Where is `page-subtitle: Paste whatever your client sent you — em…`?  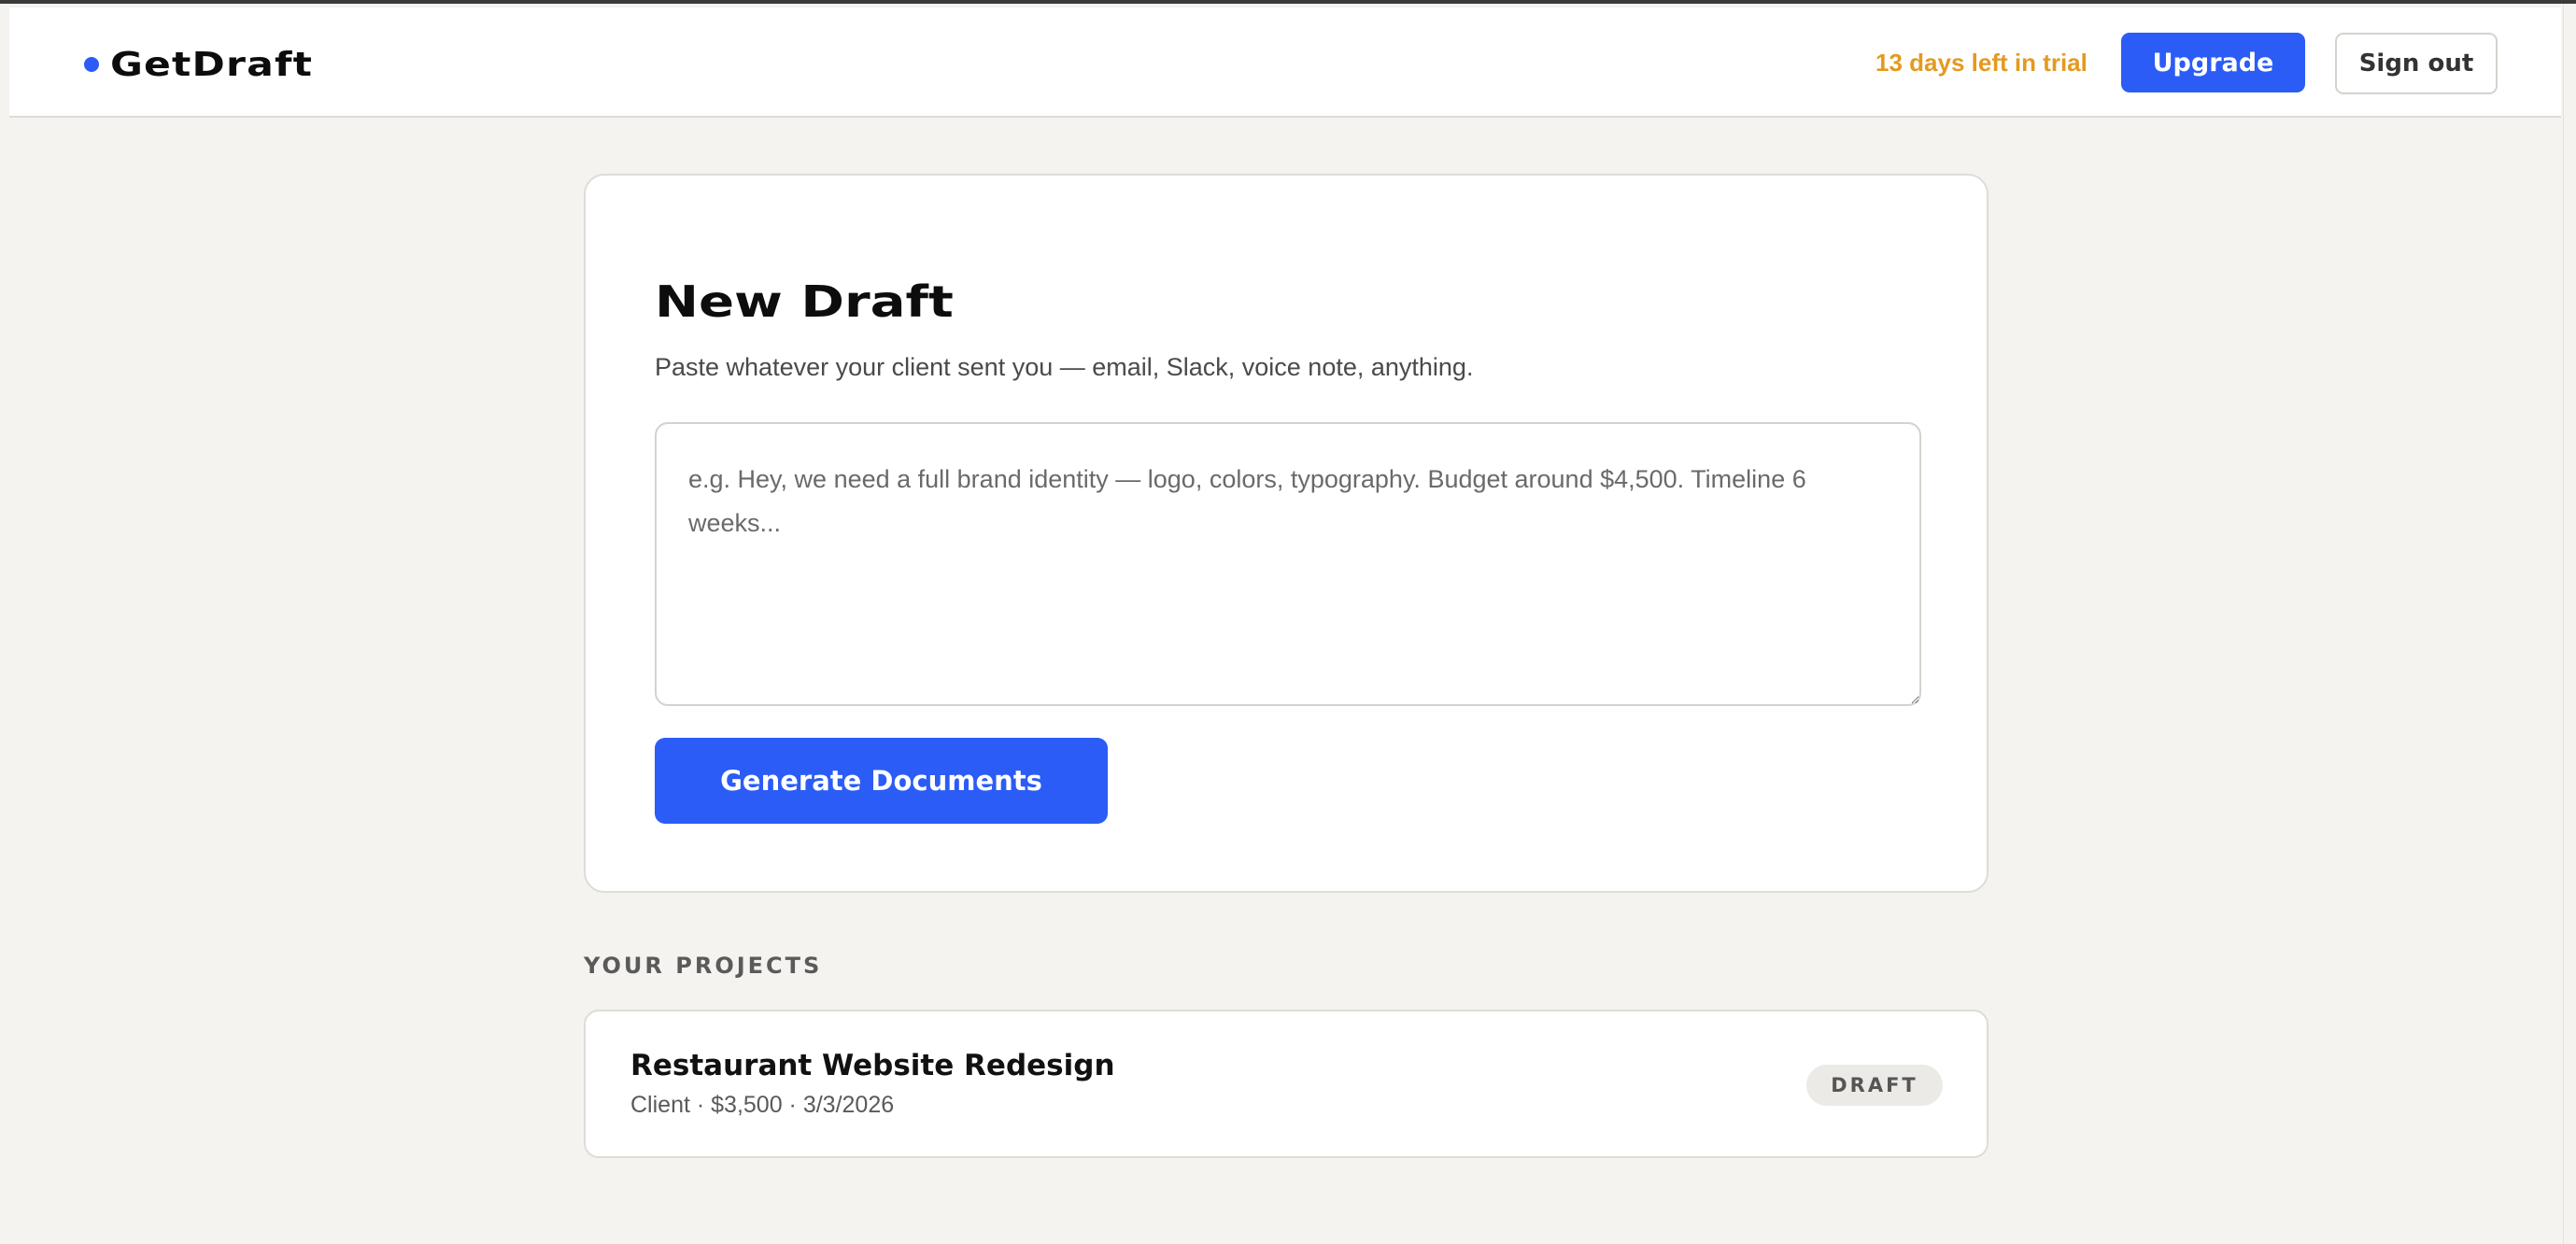 page-subtitle: Paste whatever your client sent you — em… is located at coordinates (1064, 367).